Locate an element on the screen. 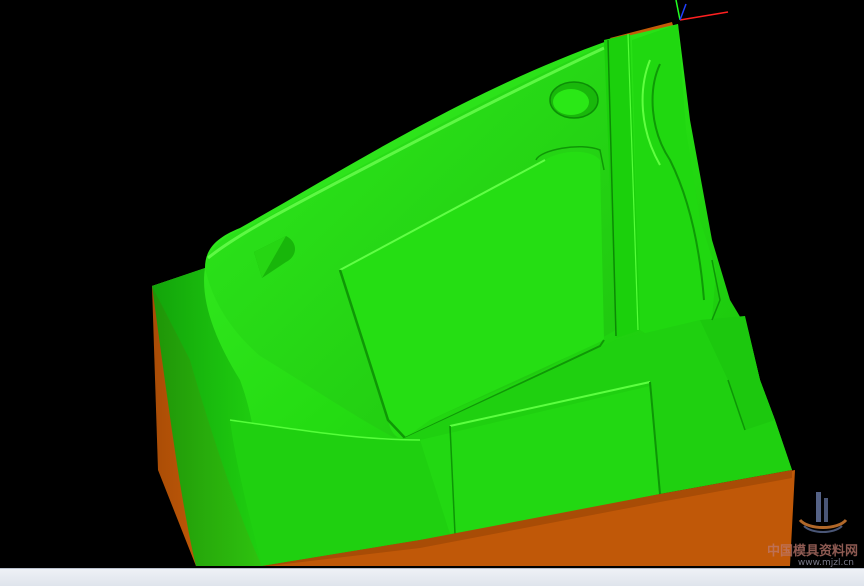 This screenshot has width=864, height=586. axis-x-line is located at coordinates (704, 16).